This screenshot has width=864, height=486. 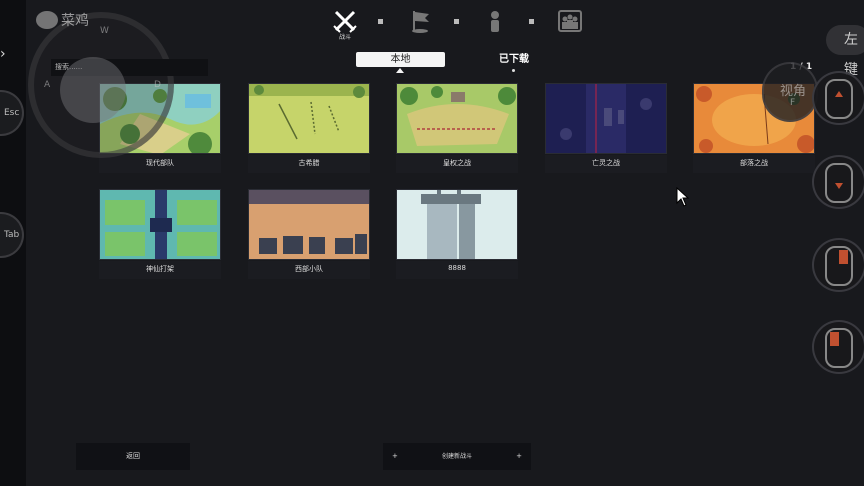 What do you see at coordinates (683, 197) in the screenshot?
I see `mouse-cursor-icon` at bounding box center [683, 197].